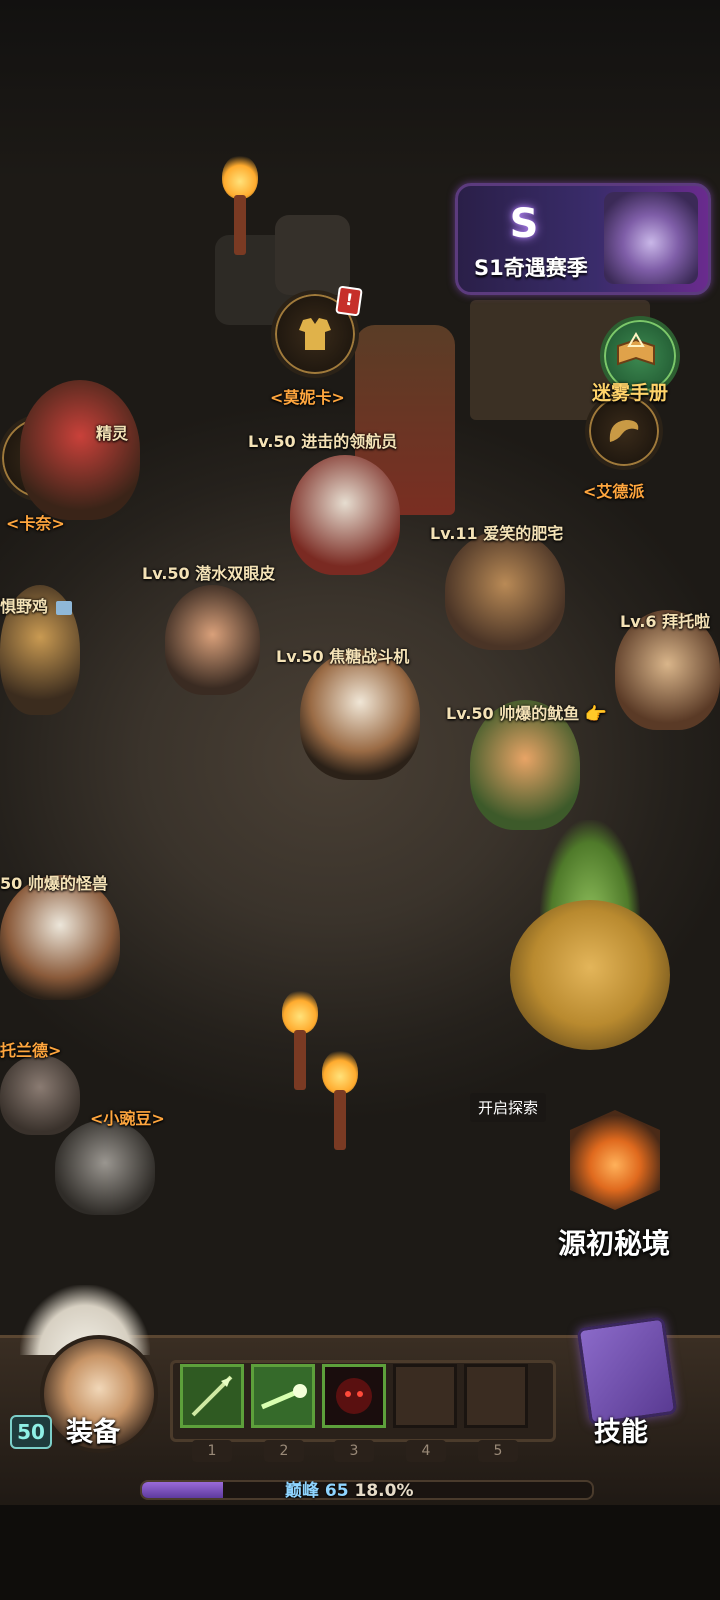 This screenshot has width=720, height=1600. I want to click on pointing-hand-icon: 👉, so click(596, 714).